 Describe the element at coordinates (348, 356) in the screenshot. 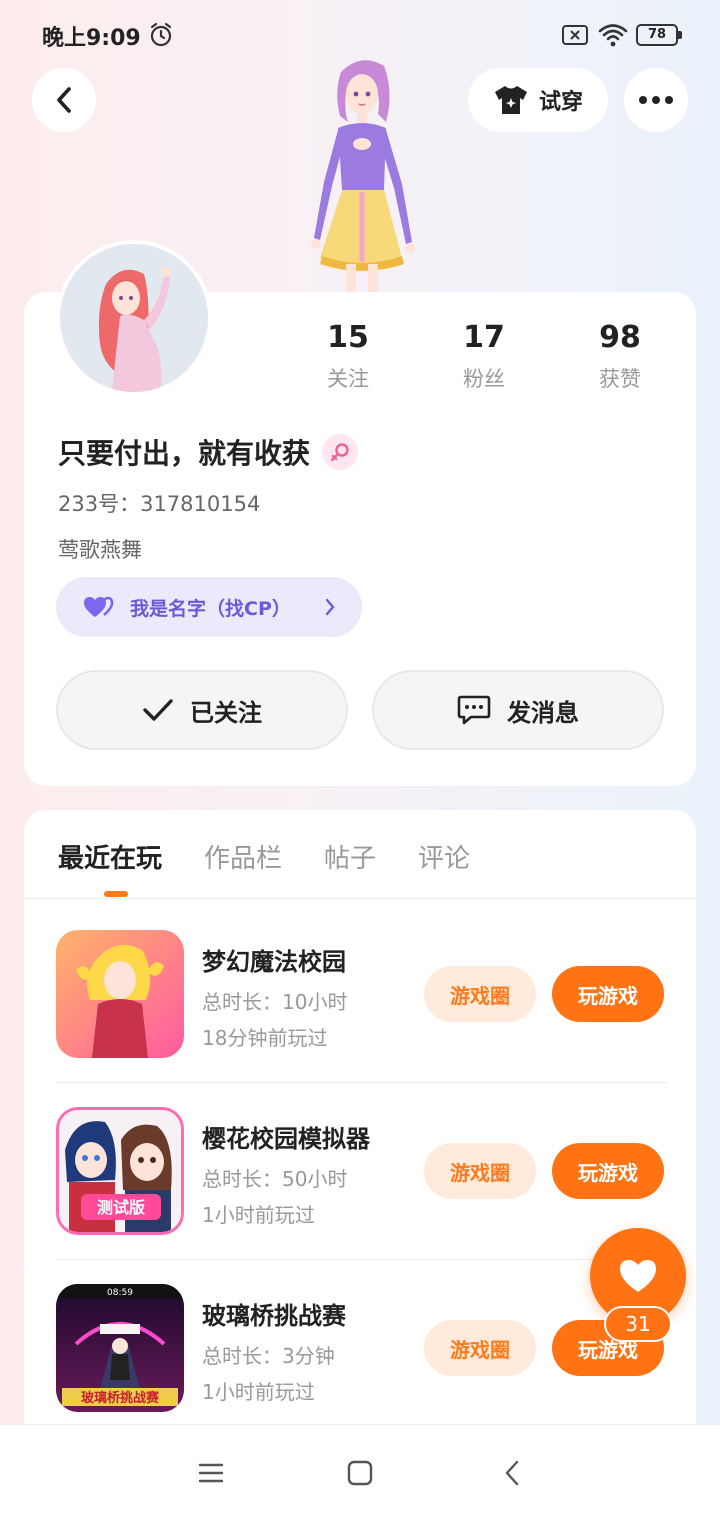

I see `stat-following: 15 关注` at that location.